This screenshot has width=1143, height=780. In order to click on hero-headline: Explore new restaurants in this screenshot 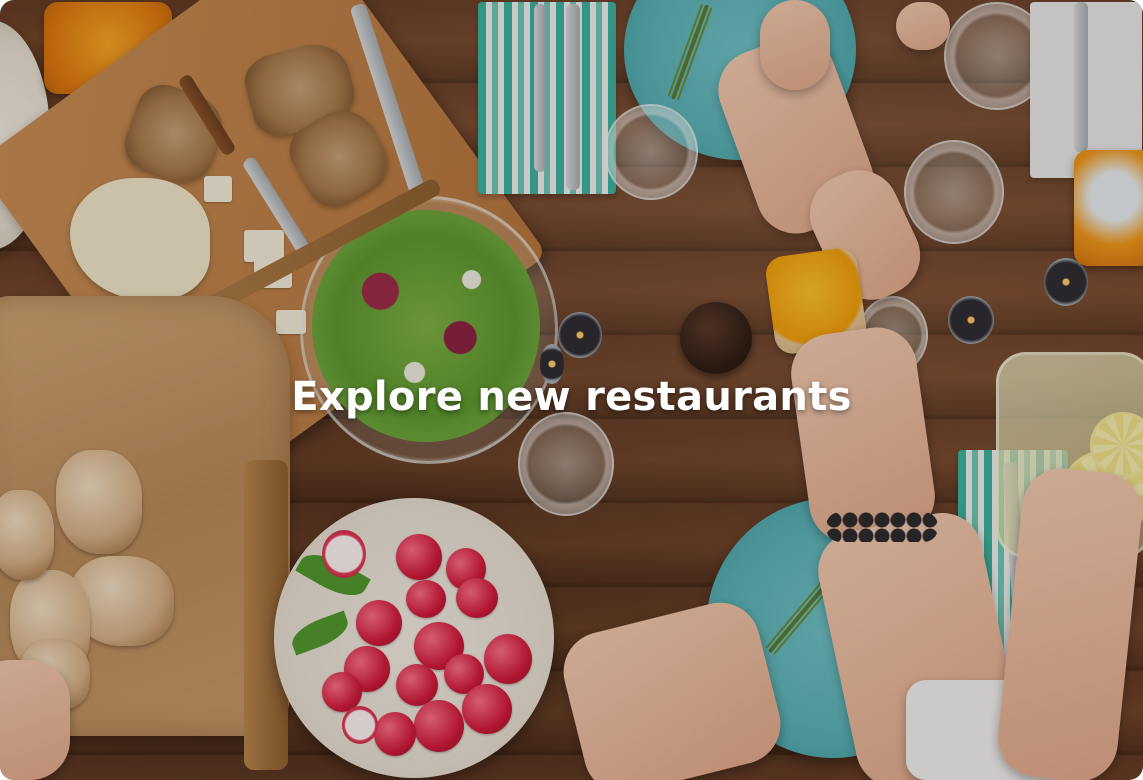, I will do `click(571, 397)`.